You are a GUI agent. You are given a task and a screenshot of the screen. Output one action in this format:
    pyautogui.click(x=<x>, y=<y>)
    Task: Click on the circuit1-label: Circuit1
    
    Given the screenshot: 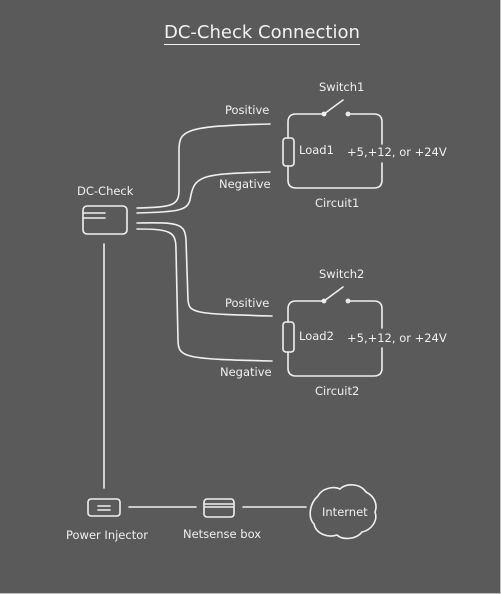 What is the action you would take?
    pyautogui.click(x=337, y=203)
    